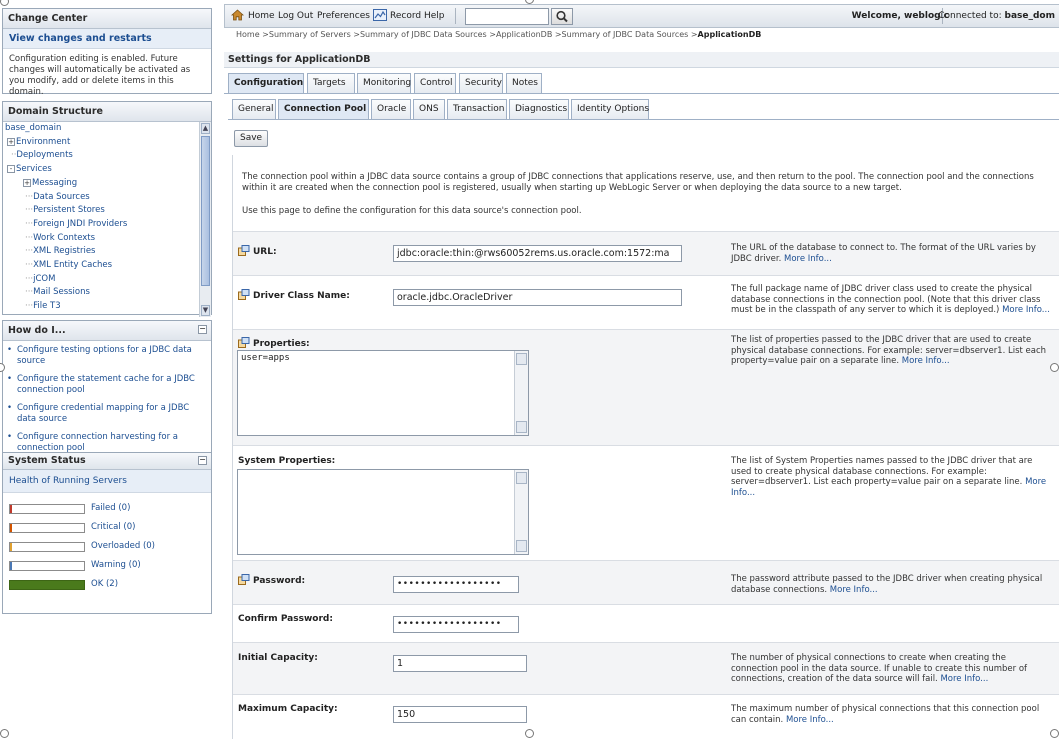  Describe the element at coordinates (610, 109) in the screenshot. I see `tab-identity-options: Identity Options` at that location.